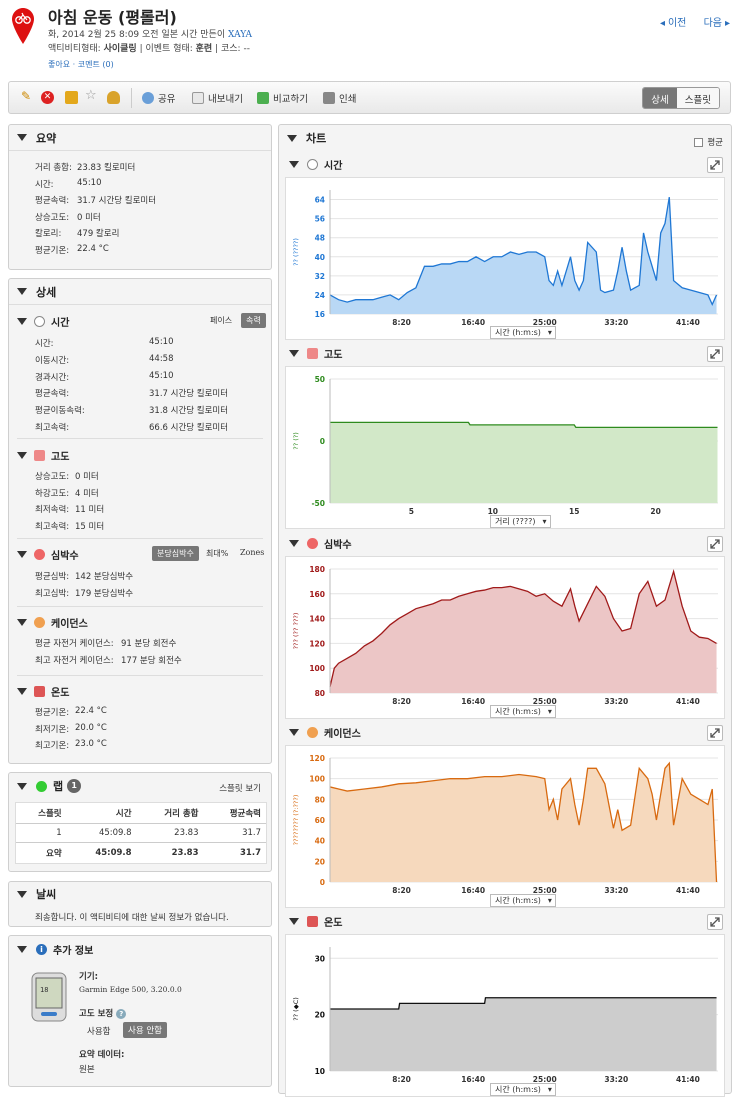  I want to click on zones-toggle: Zones, so click(252, 552).